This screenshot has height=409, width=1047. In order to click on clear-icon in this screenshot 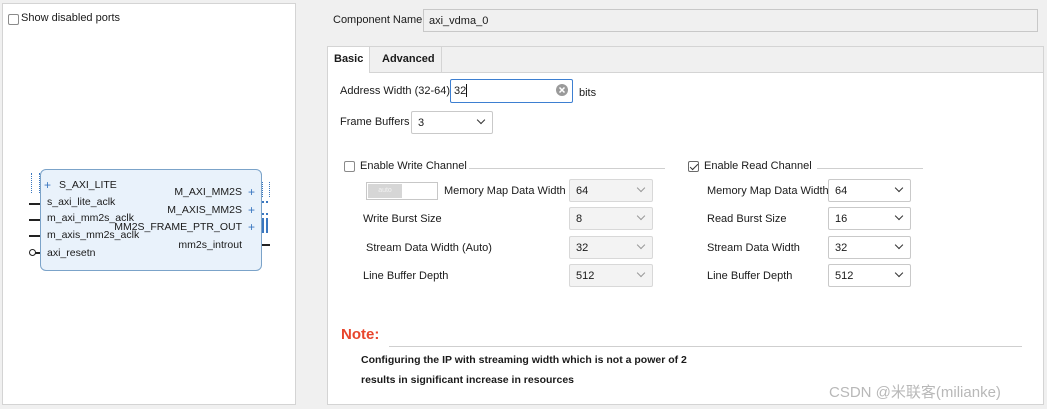, I will do `click(562, 90)`.